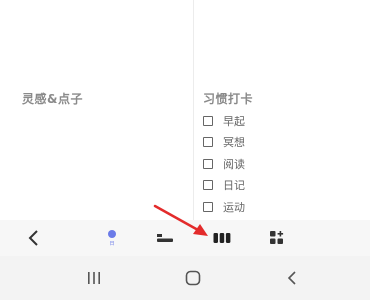  What do you see at coordinates (234, 186) in the screenshot?
I see `habit-label: 日记` at bounding box center [234, 186].